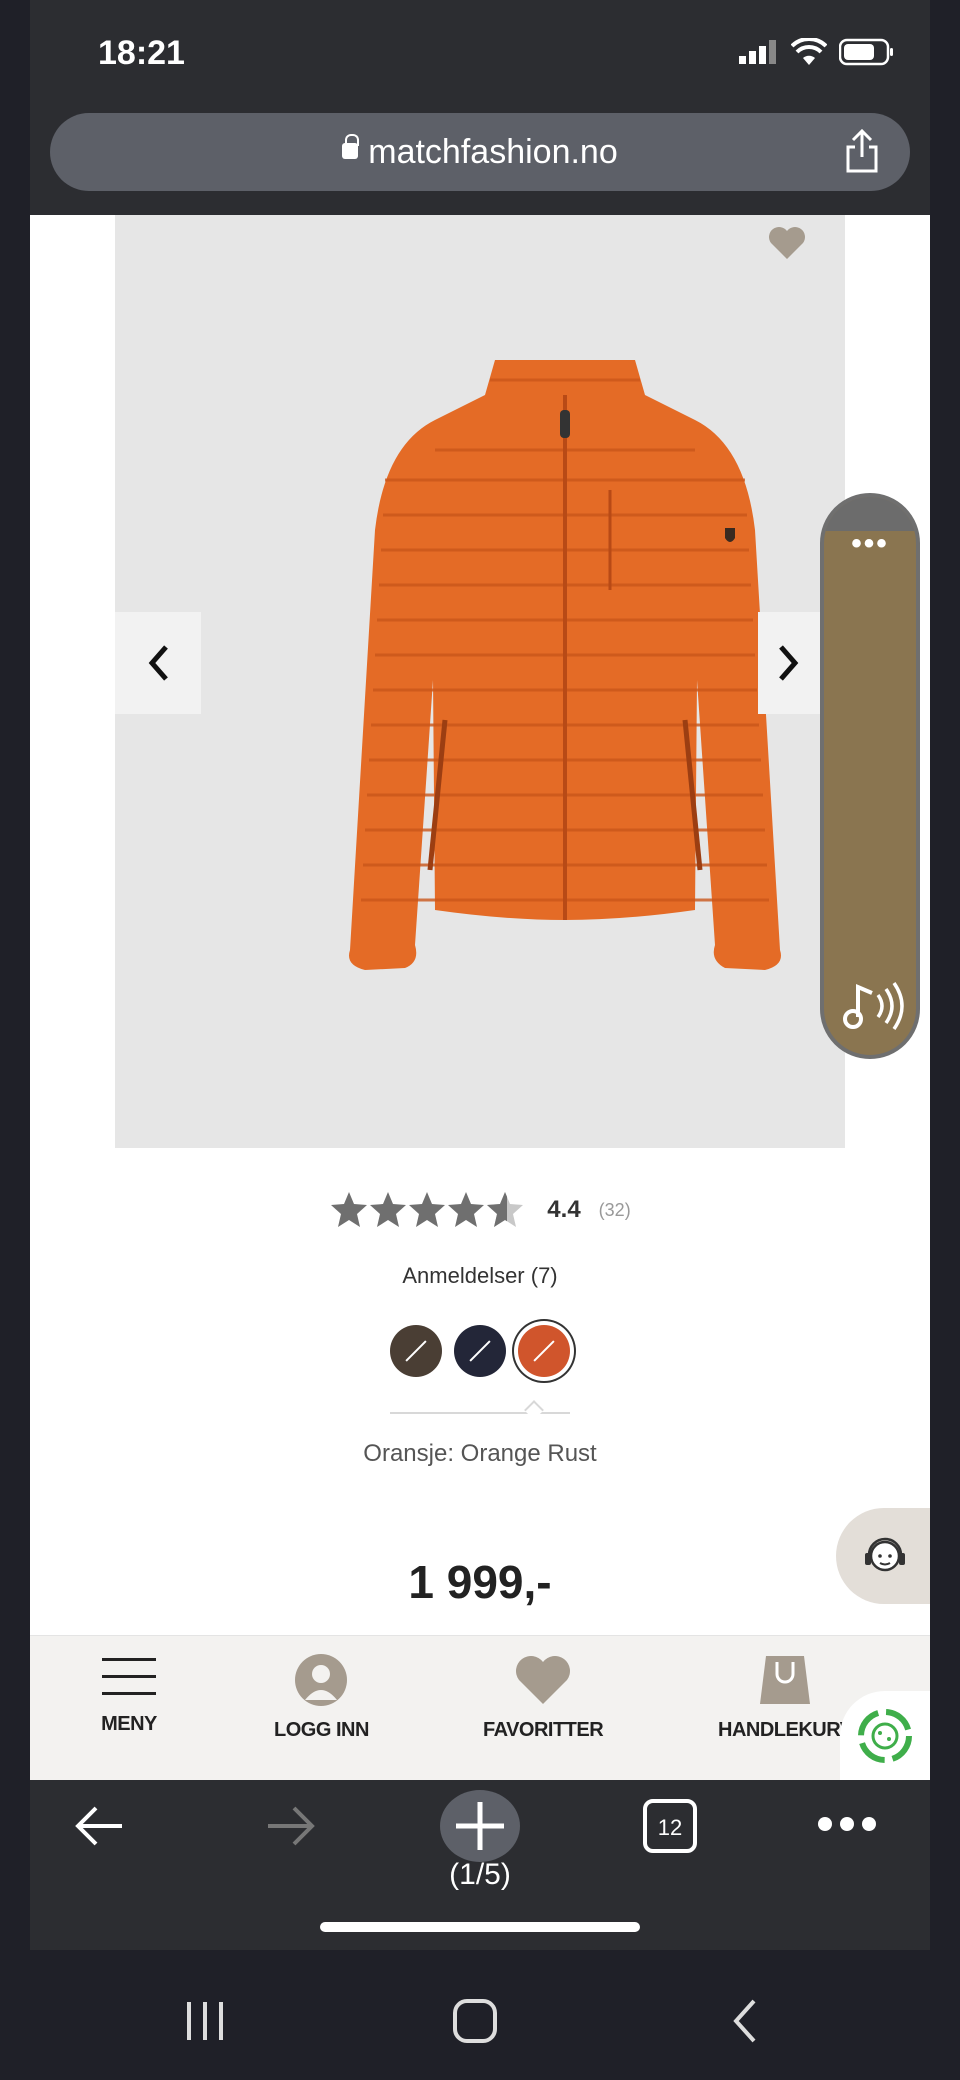  I want to click on android-back-icon, so click(745, 2021).